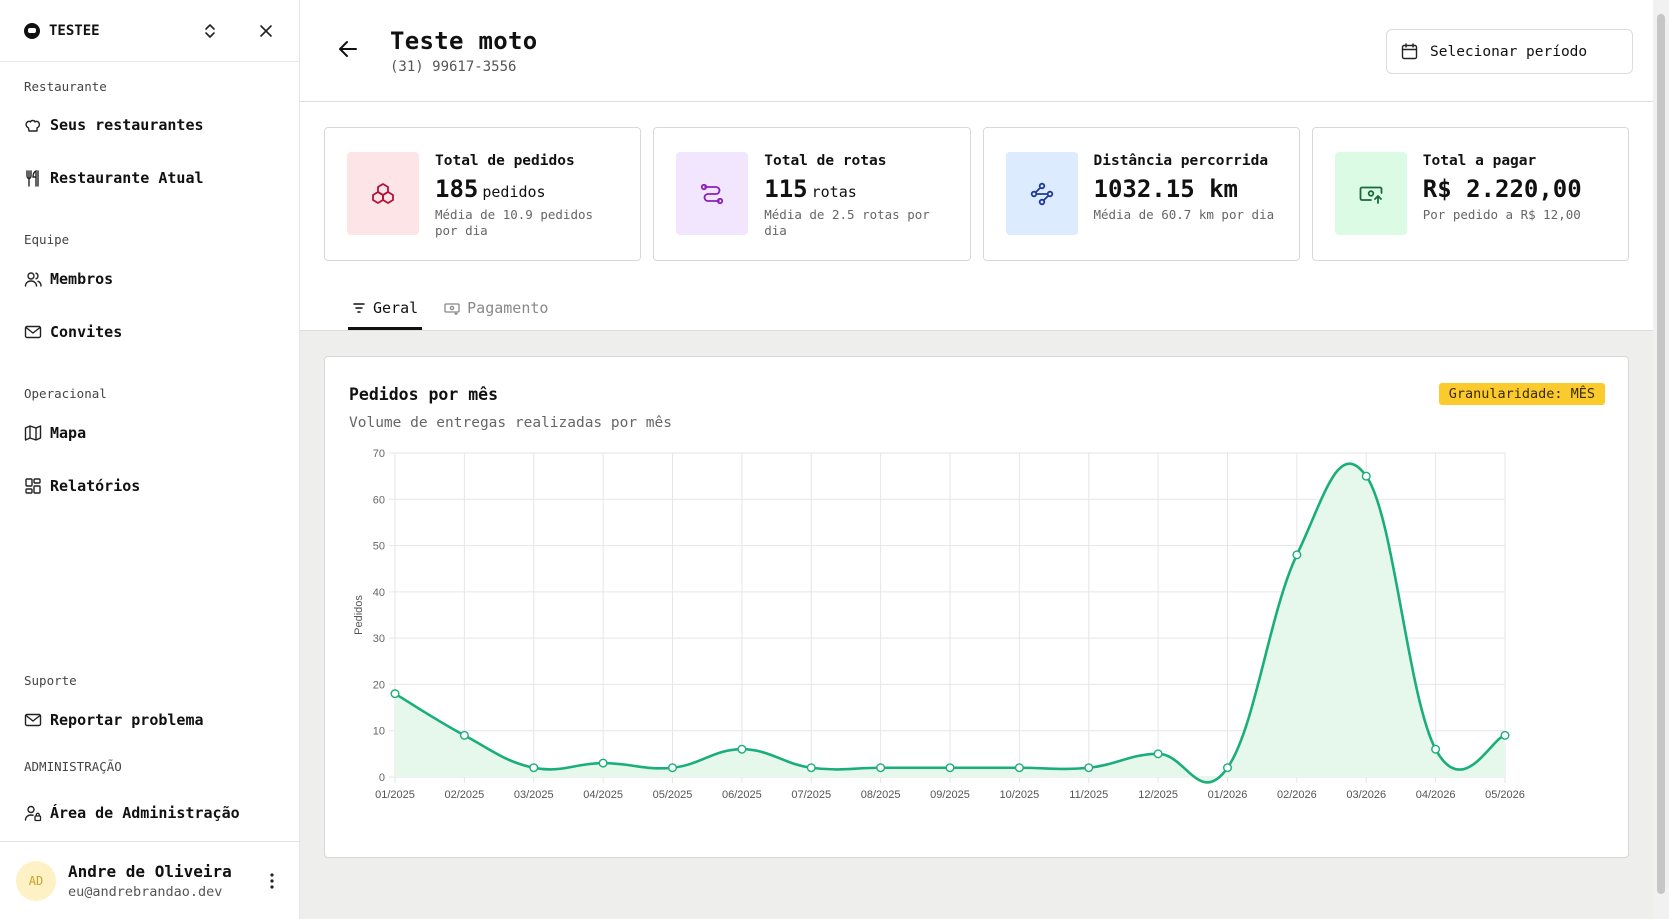 The image size is (1669, 919). I want to click on back-arrow-icon, so click(348, 51).